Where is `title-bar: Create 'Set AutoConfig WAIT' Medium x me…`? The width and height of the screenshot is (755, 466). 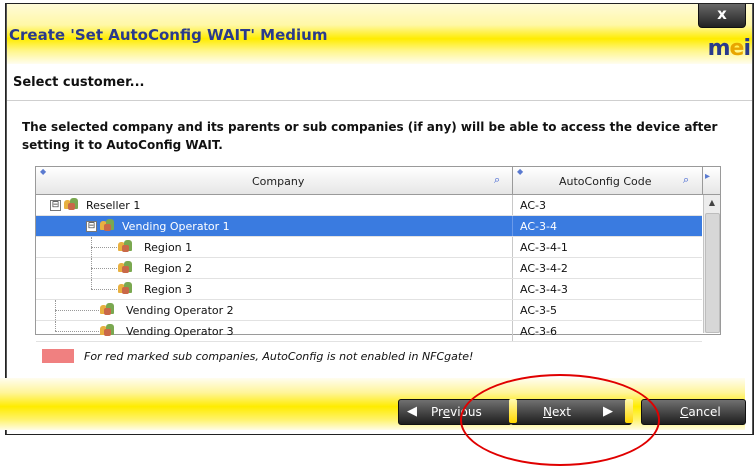
title-bar: Create 'Set AutoConfig WAIT' Medium x me… is located at coordinates (379, 34).